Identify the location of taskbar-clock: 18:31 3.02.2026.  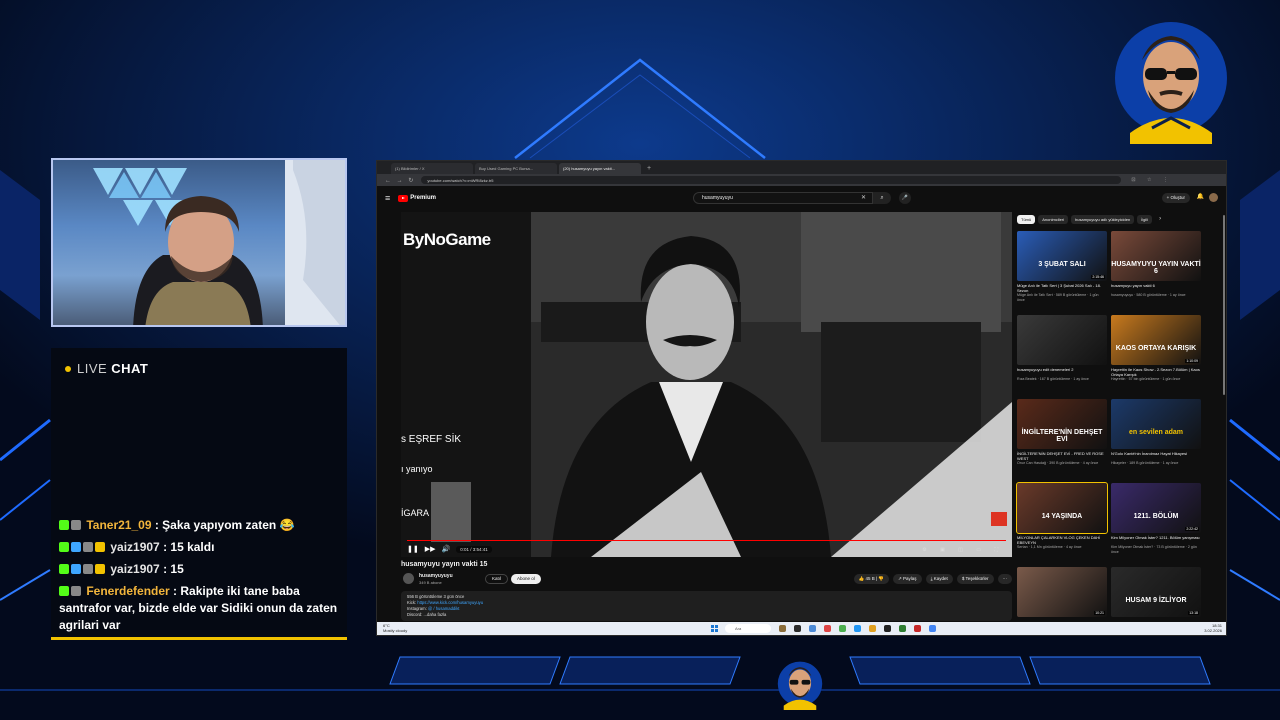
(1213, 628).